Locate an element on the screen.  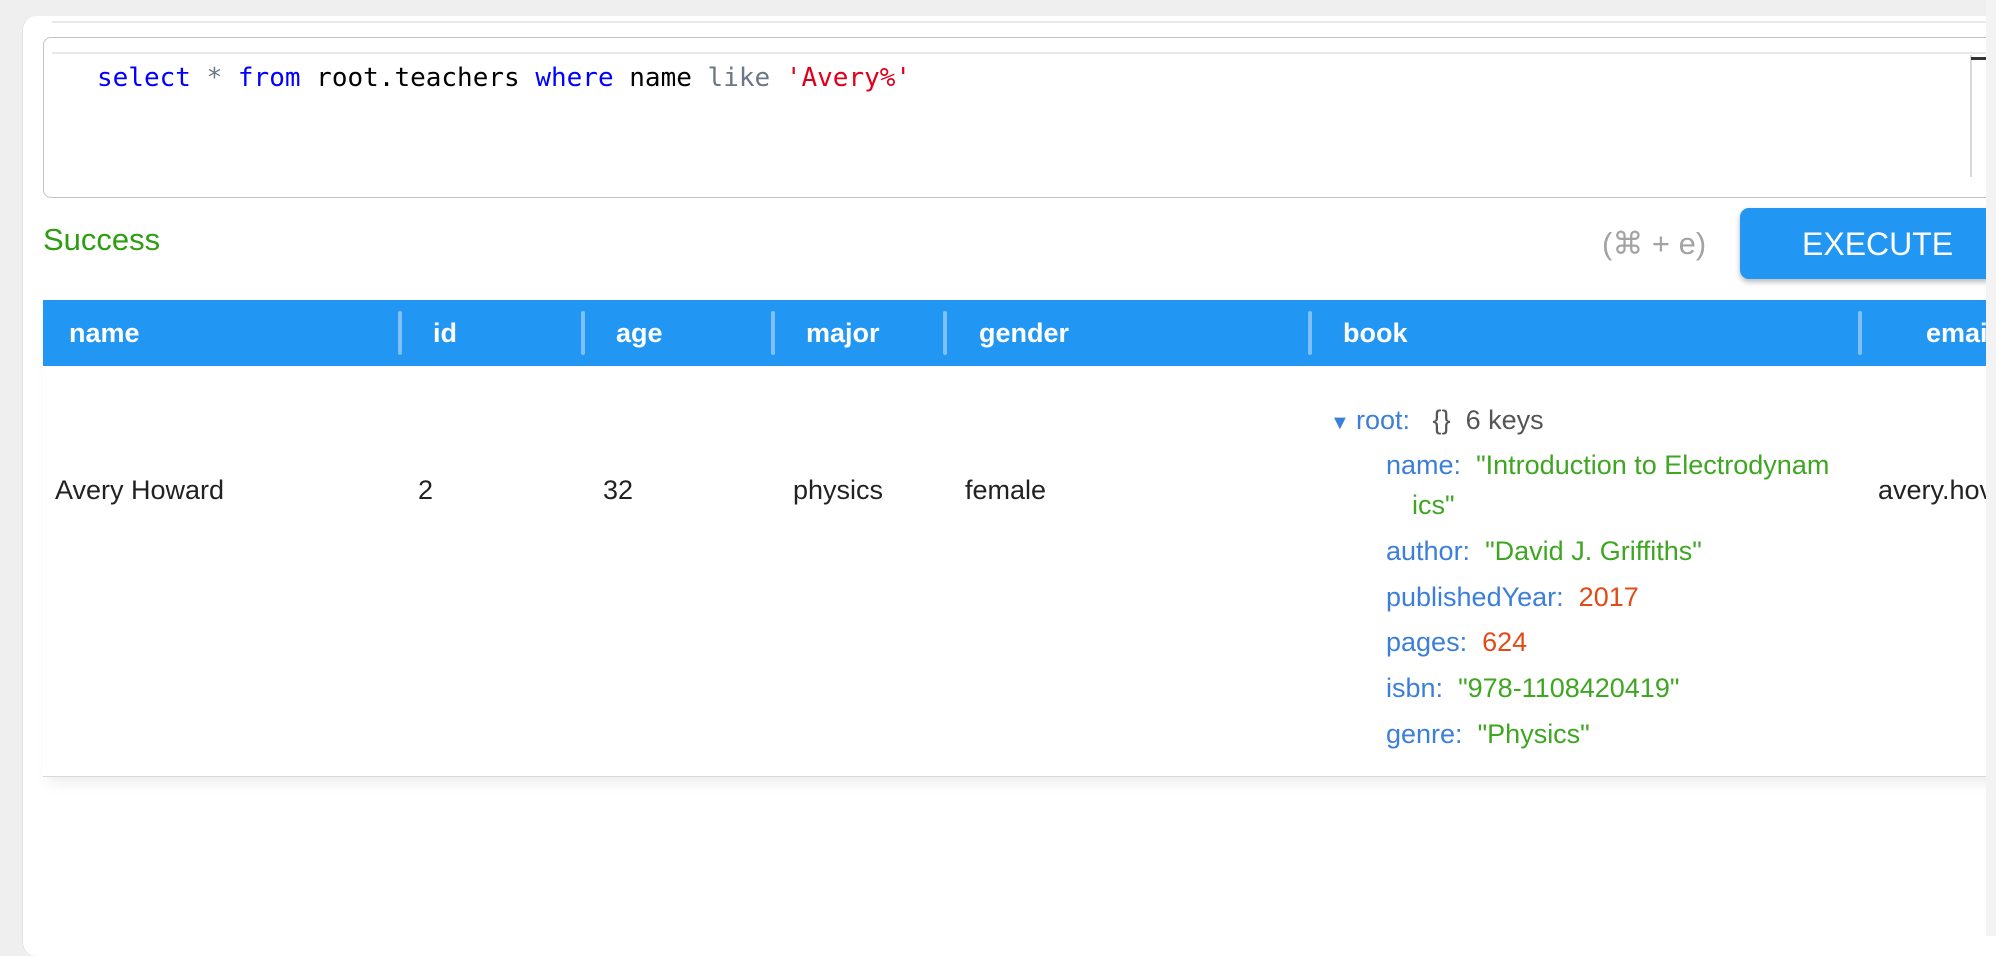
sql-keyword-like: like is located at coordinates (739, 78).